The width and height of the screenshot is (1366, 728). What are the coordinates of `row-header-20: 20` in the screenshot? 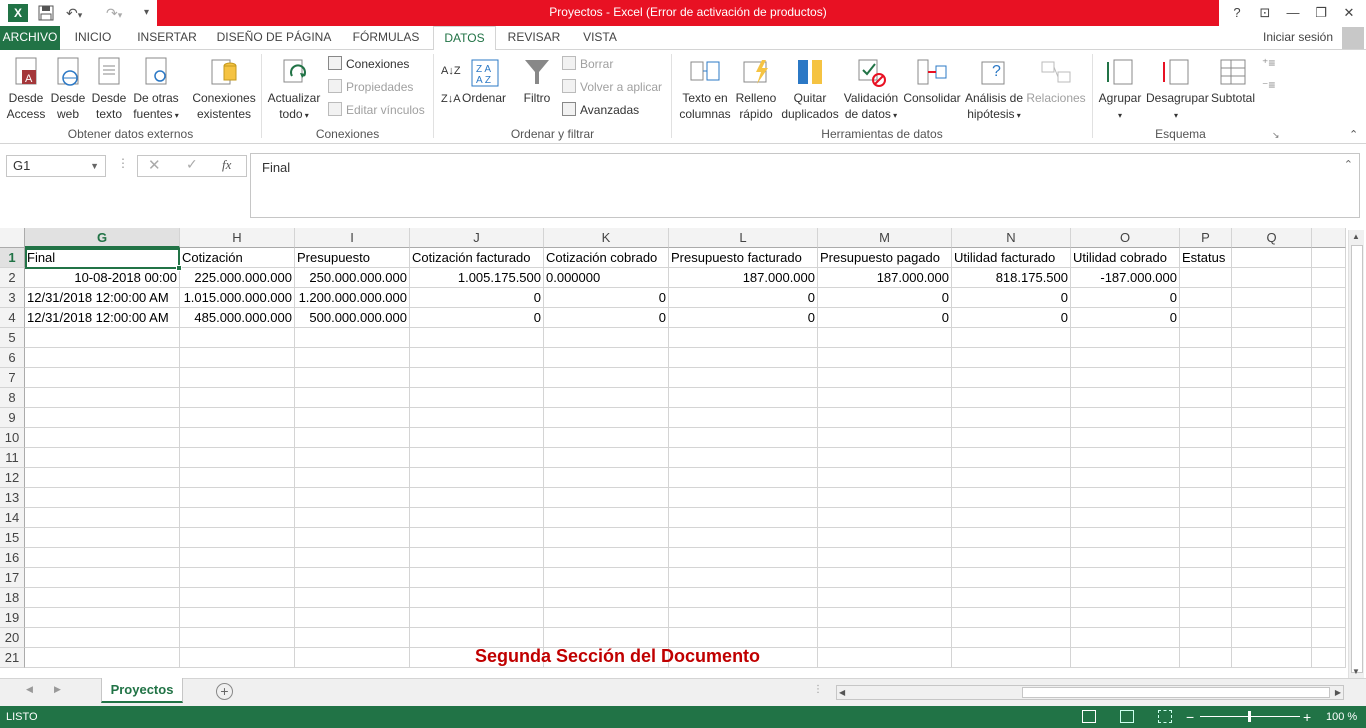 It's located at (12, 638).